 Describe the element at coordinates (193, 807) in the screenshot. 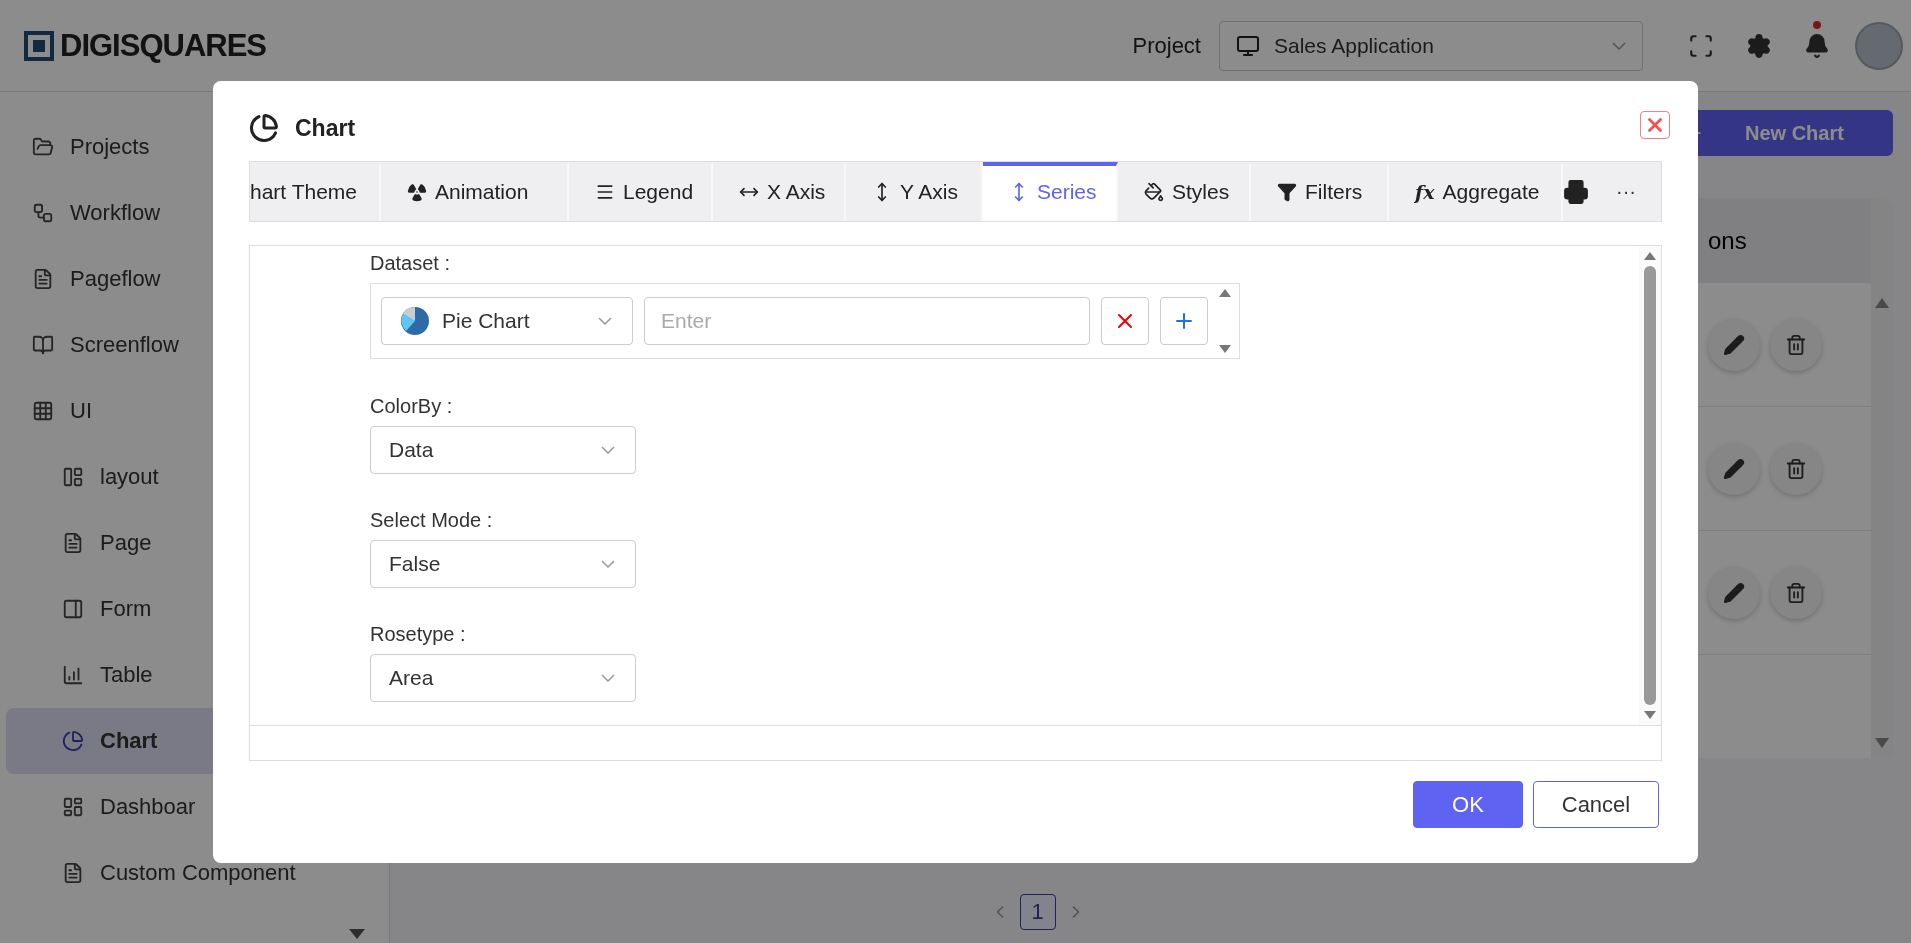

I see `sidebar-item: Dashboar` at that location.